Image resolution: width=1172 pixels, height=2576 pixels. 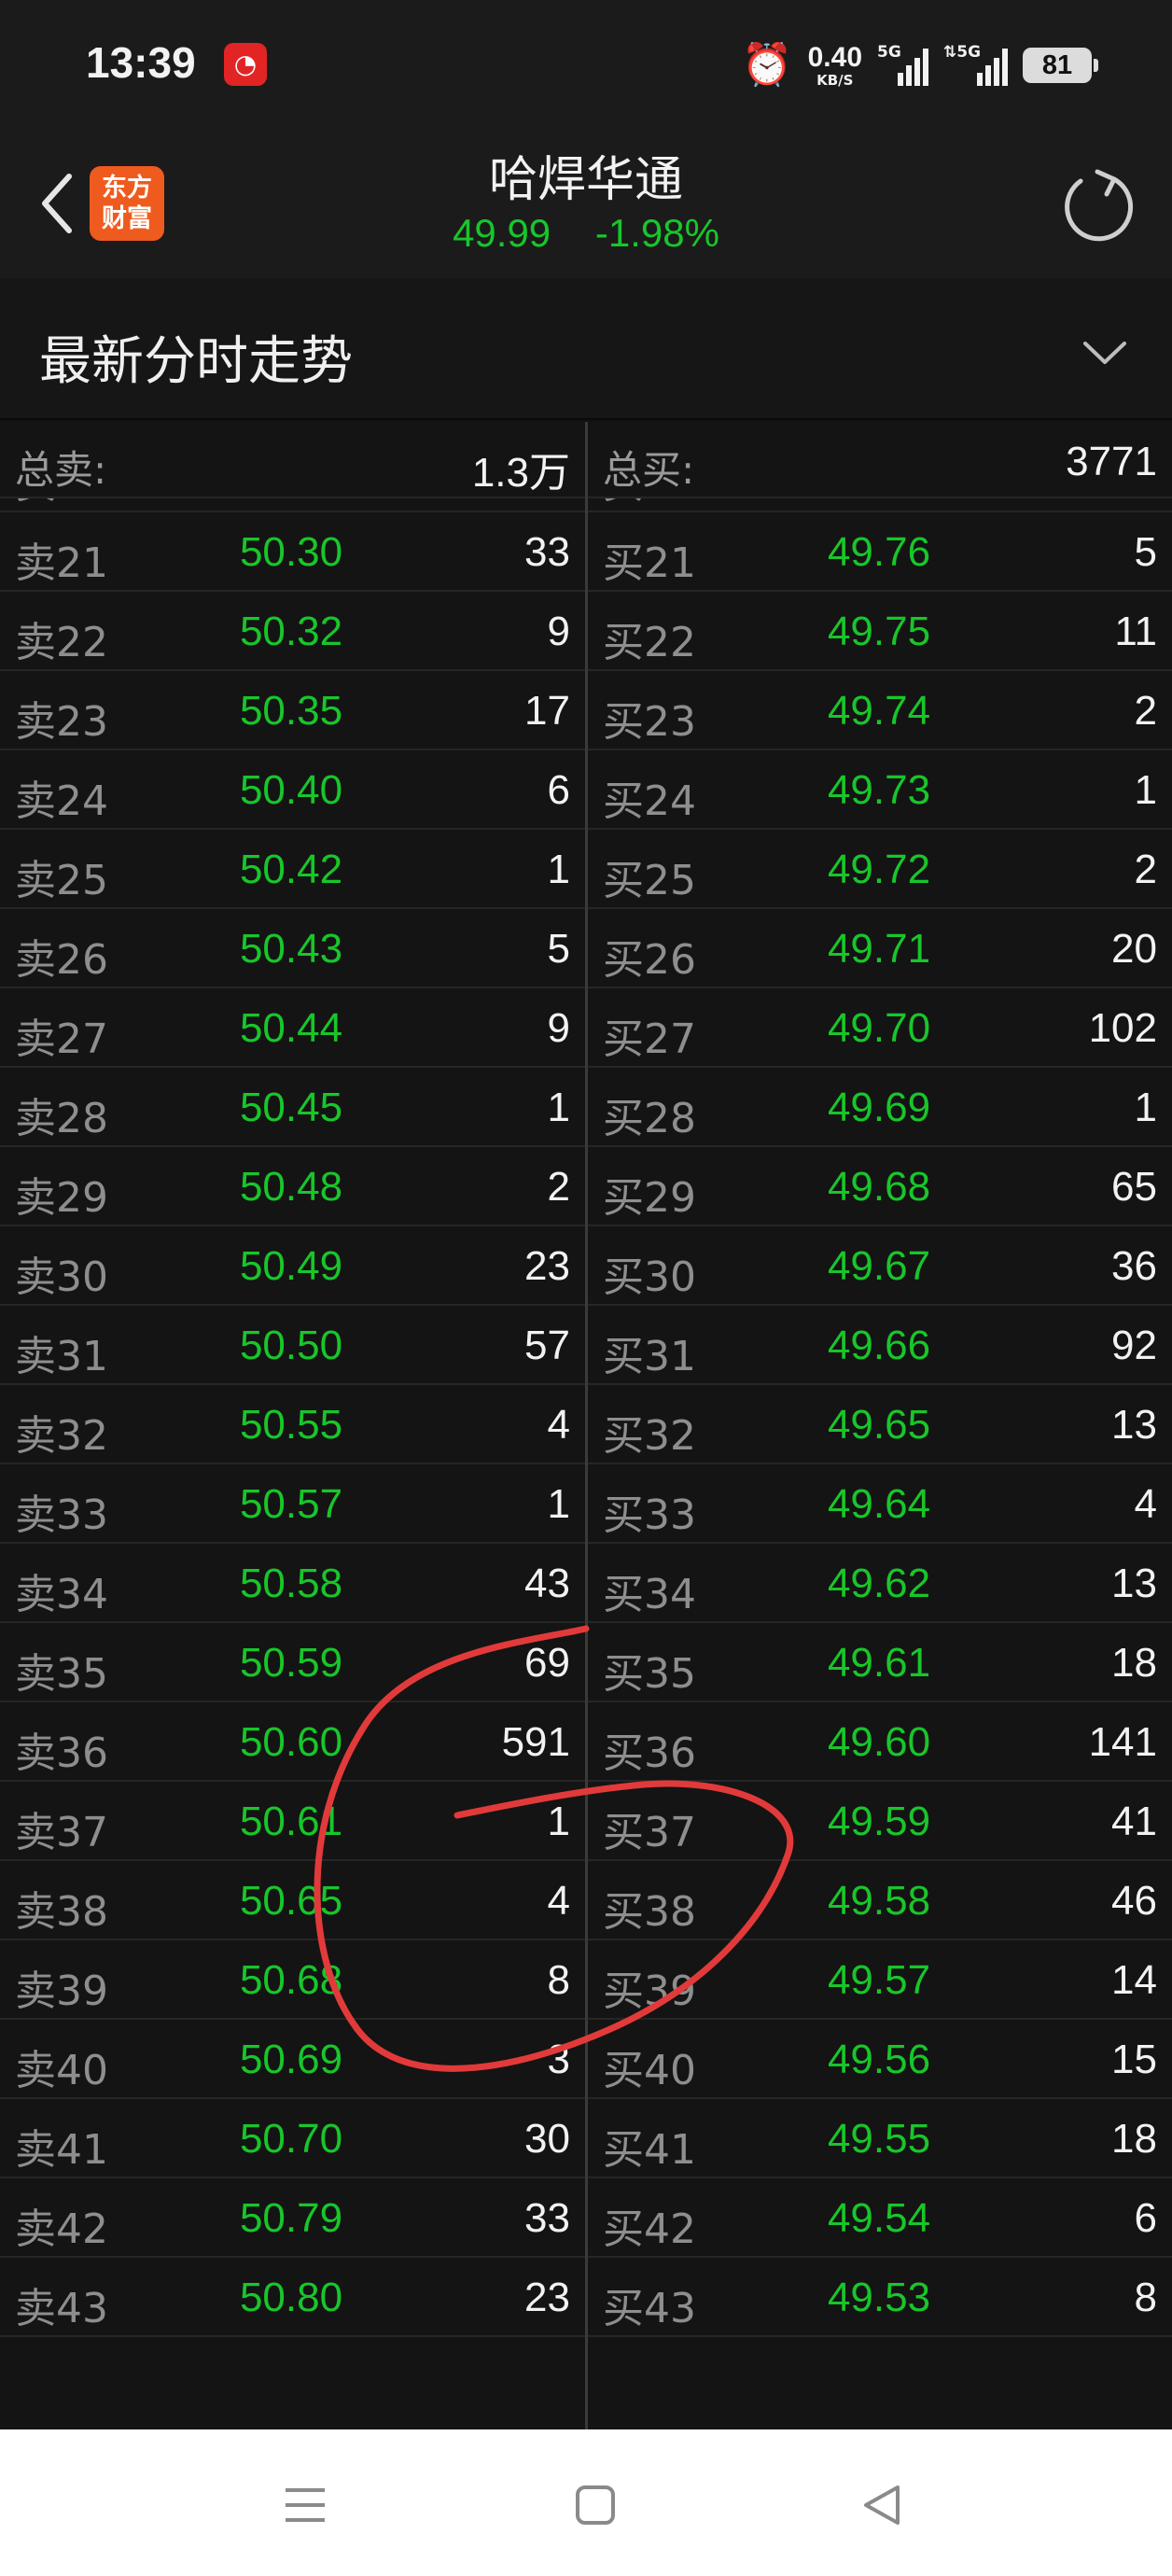 What do you see at coordinates (1134, 1345) in the screenshot?
I see `bid-quantity: 92` at bounding box center [1134, 1345].